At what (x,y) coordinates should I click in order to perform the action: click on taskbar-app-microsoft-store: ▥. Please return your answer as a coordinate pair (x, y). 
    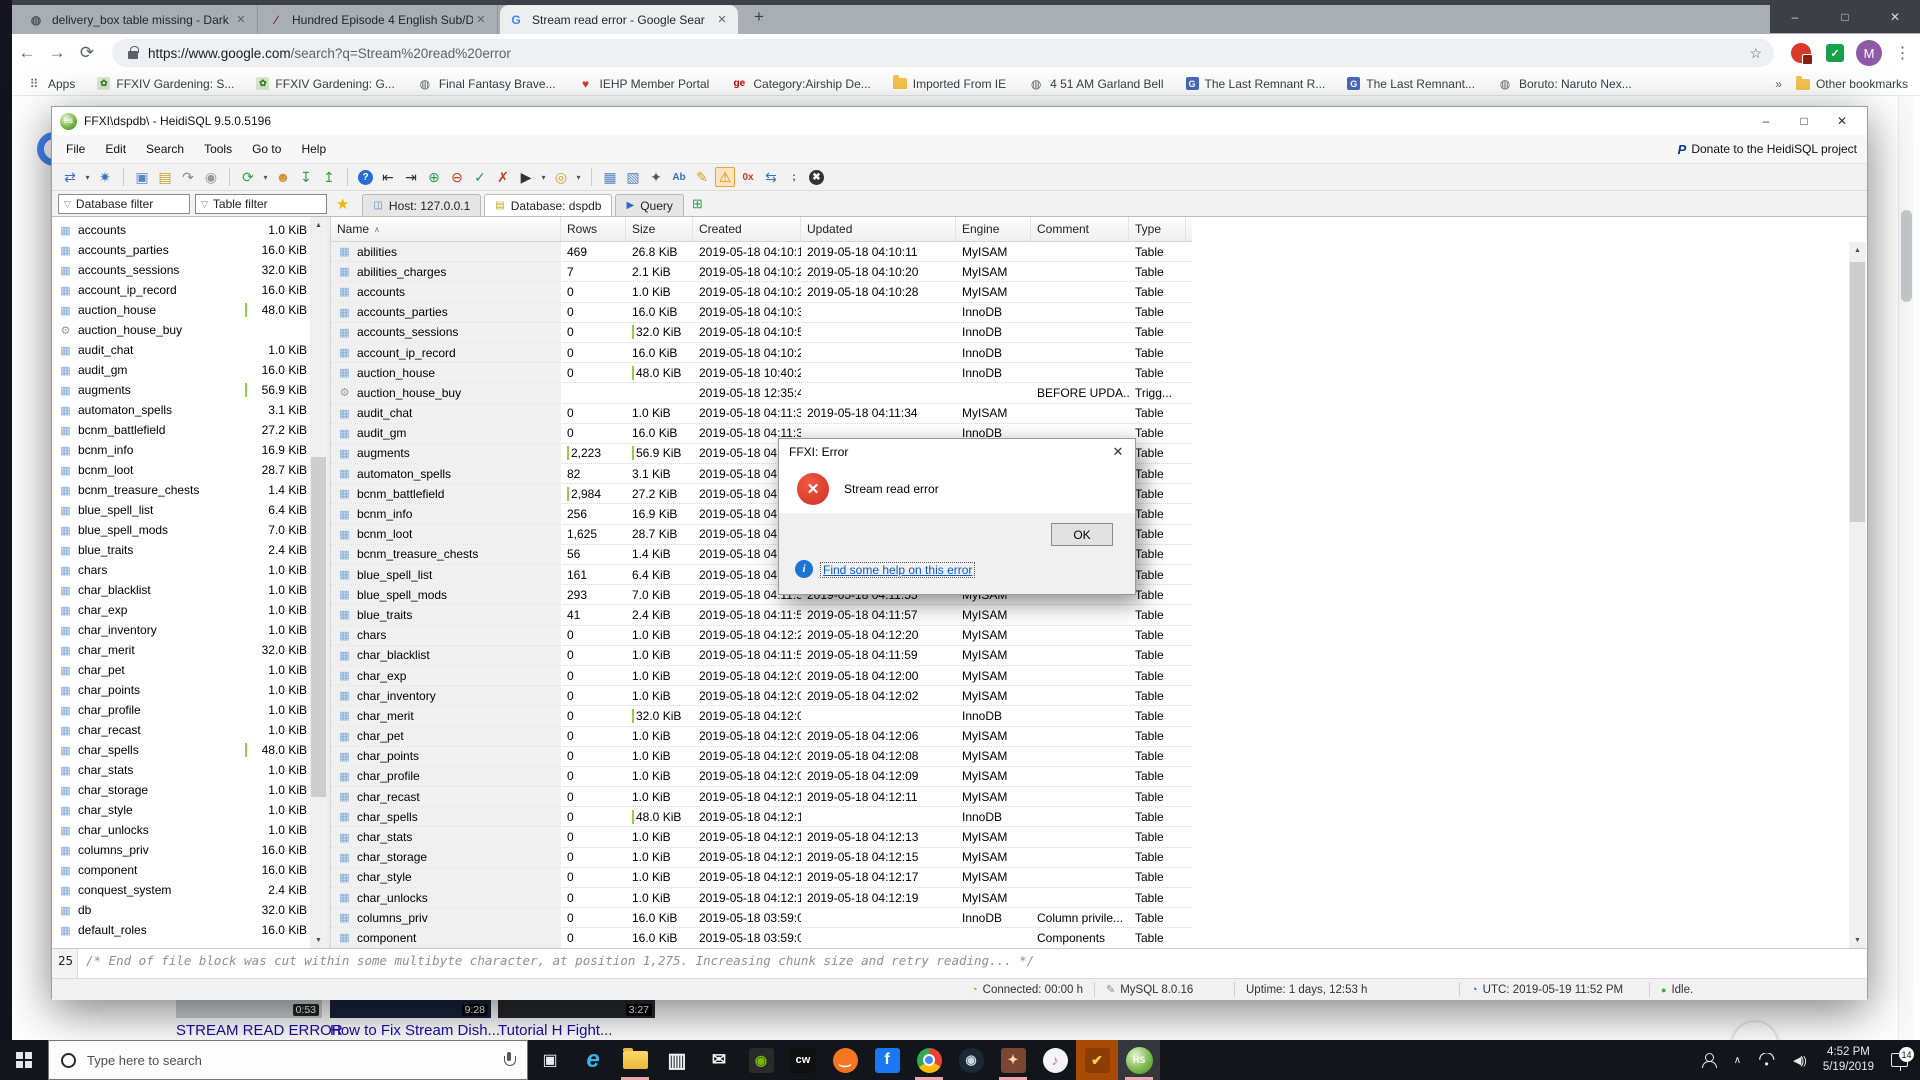
    Looking at the image, I should click on (677, 1060).